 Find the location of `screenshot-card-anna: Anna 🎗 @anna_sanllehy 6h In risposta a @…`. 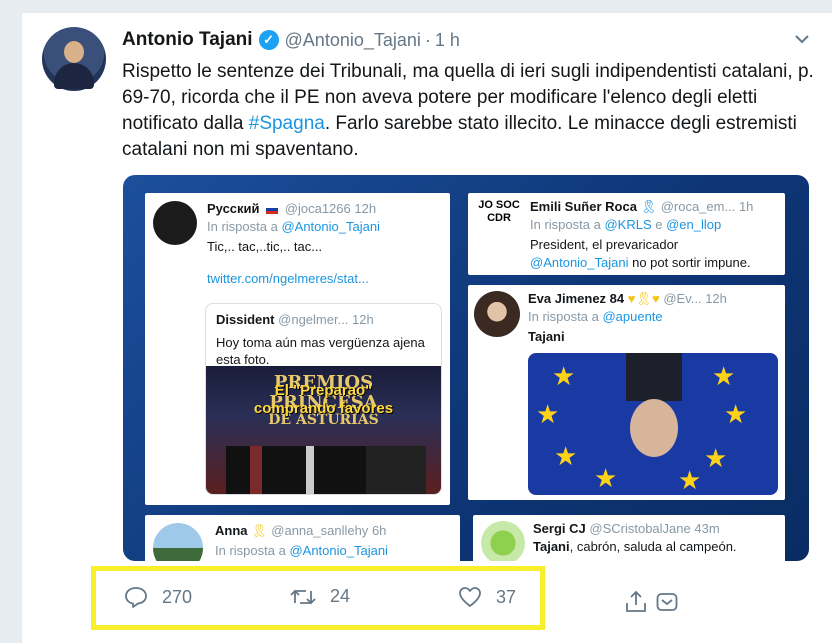

screenshot-card-anna: Anna 🎗 @anna_sanllehy 6h In risposta a @… is located at coordinates (302, 538).